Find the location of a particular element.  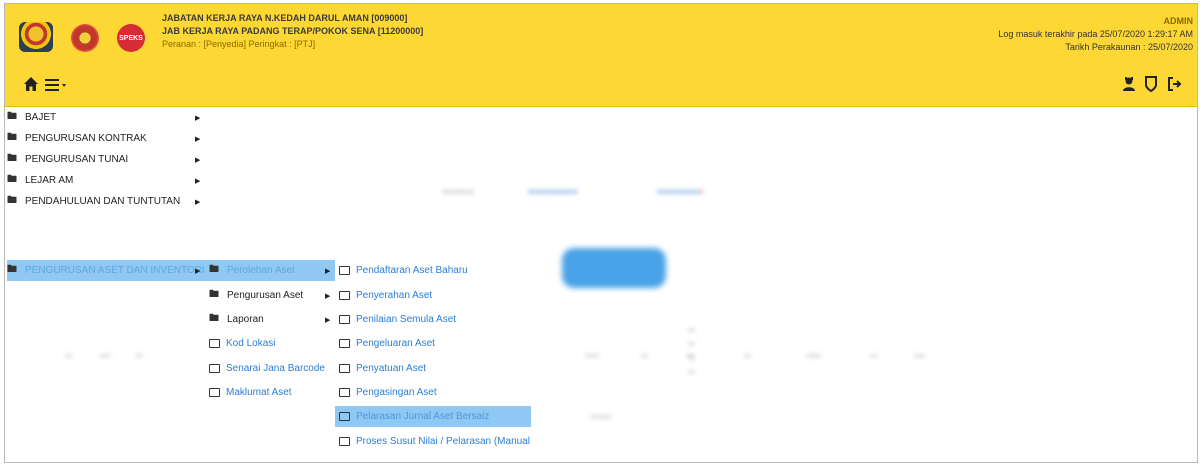

kedah-crest-logo is located at coordinates (85, 38).